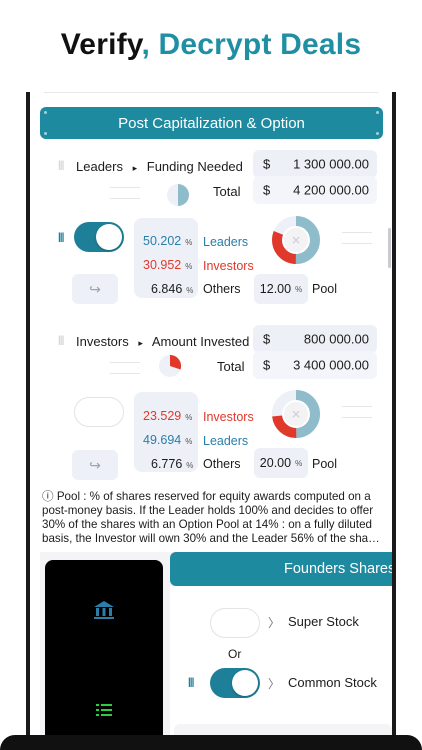  I want to click on total-value: 3 400 000.00, so click(331, 365).